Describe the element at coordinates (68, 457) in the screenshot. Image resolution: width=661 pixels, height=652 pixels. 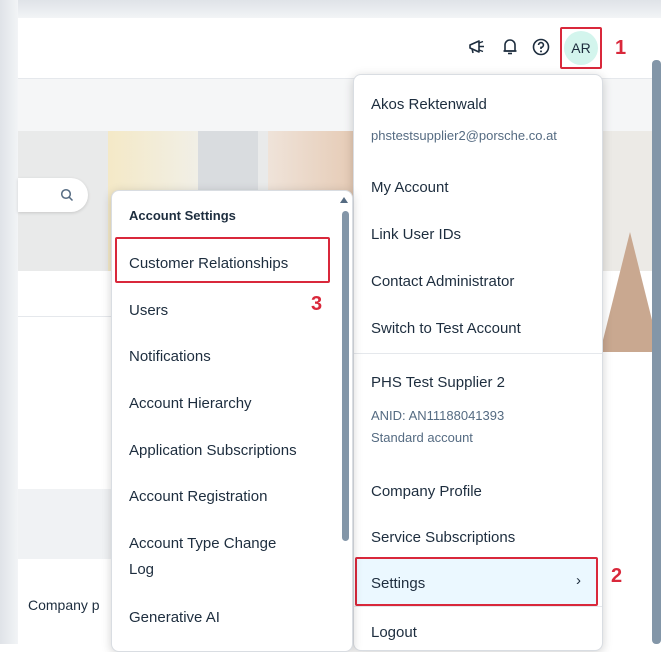
I see `page-content` at that location.